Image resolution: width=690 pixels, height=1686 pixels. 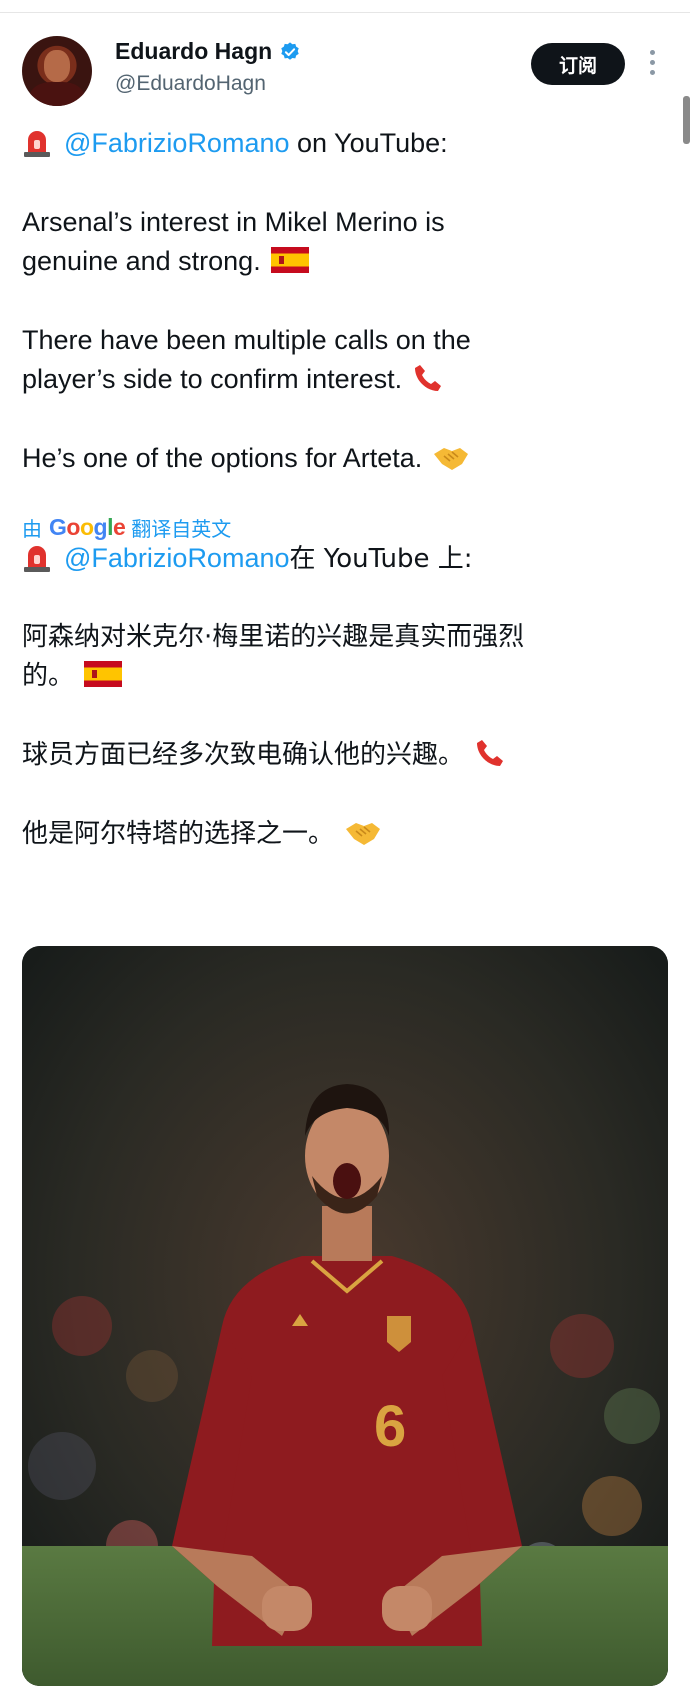 I want to click on tweet-text: genuine and strong., so click(x=141, y=261).